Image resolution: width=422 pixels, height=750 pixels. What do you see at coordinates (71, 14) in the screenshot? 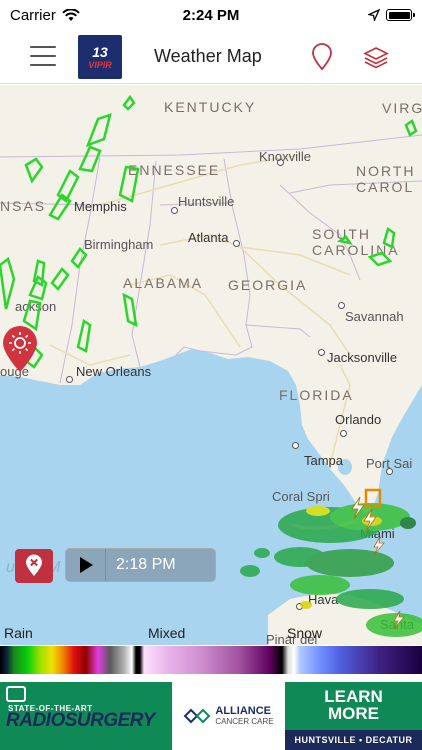
I see `wifi-icon` at bounding box center [71, 14].